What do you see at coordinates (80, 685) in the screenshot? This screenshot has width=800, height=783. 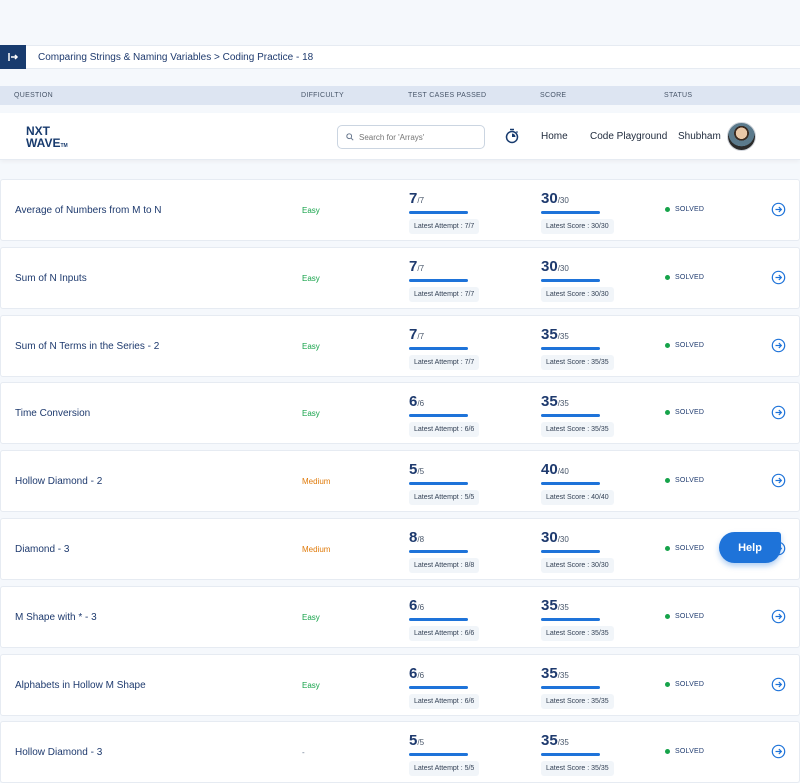 I see `question-title: Alphabets in Hollow M Shape` at bounding box center [80, 685].